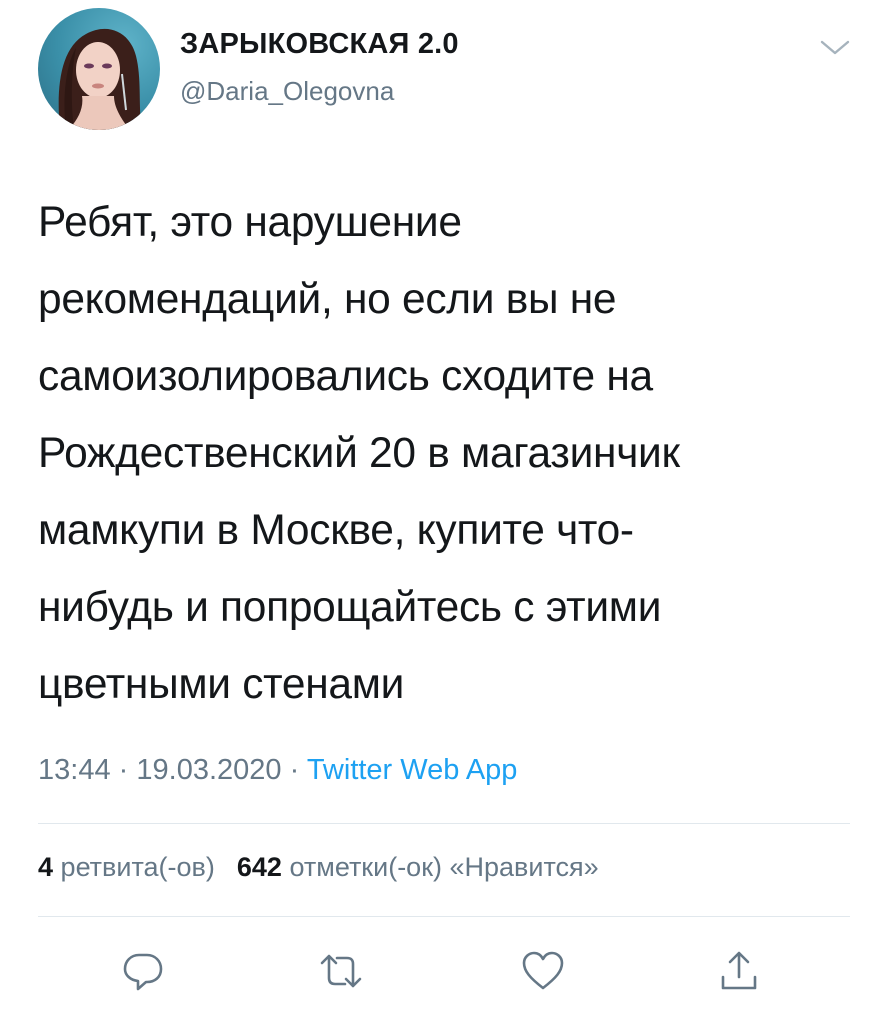 This screenshot has width=888, height=1024. Describe the element at coordinates (143, 971) in the screenshot. I see `reply-icon` at that location.